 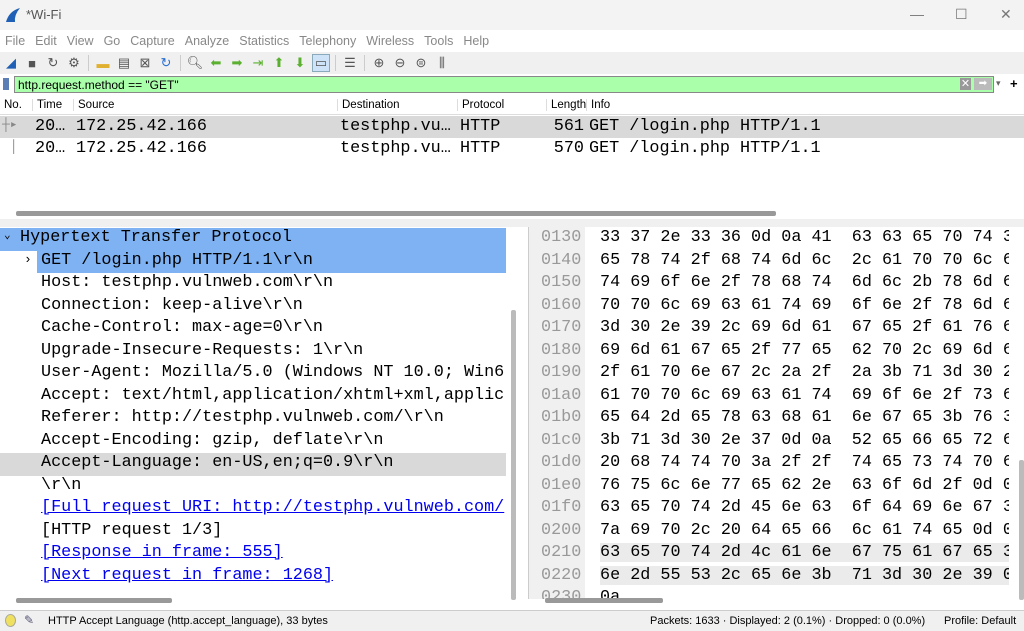 I want to click on tree-item: Connection: keep-alive\r\n, so click(x=253, y=307).